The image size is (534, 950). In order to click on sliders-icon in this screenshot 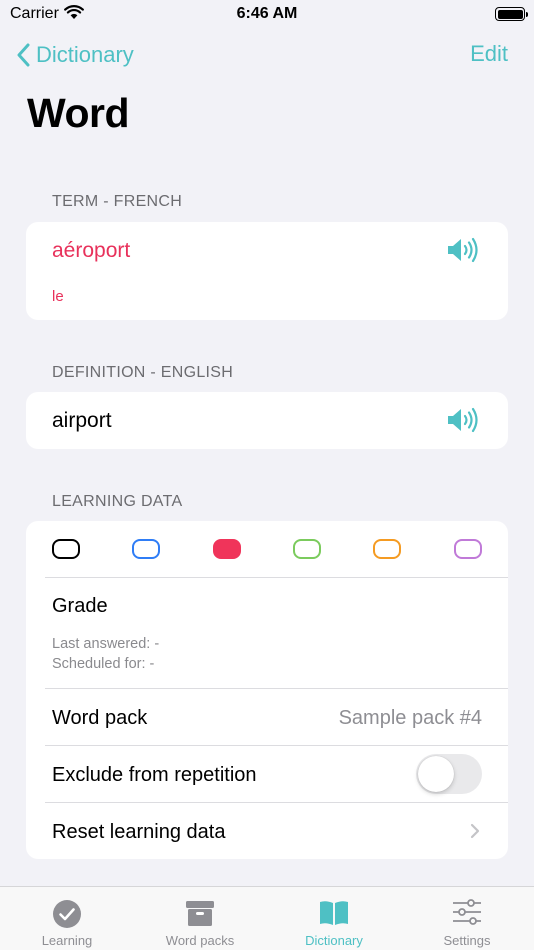, I will do `click(467, 912)`.